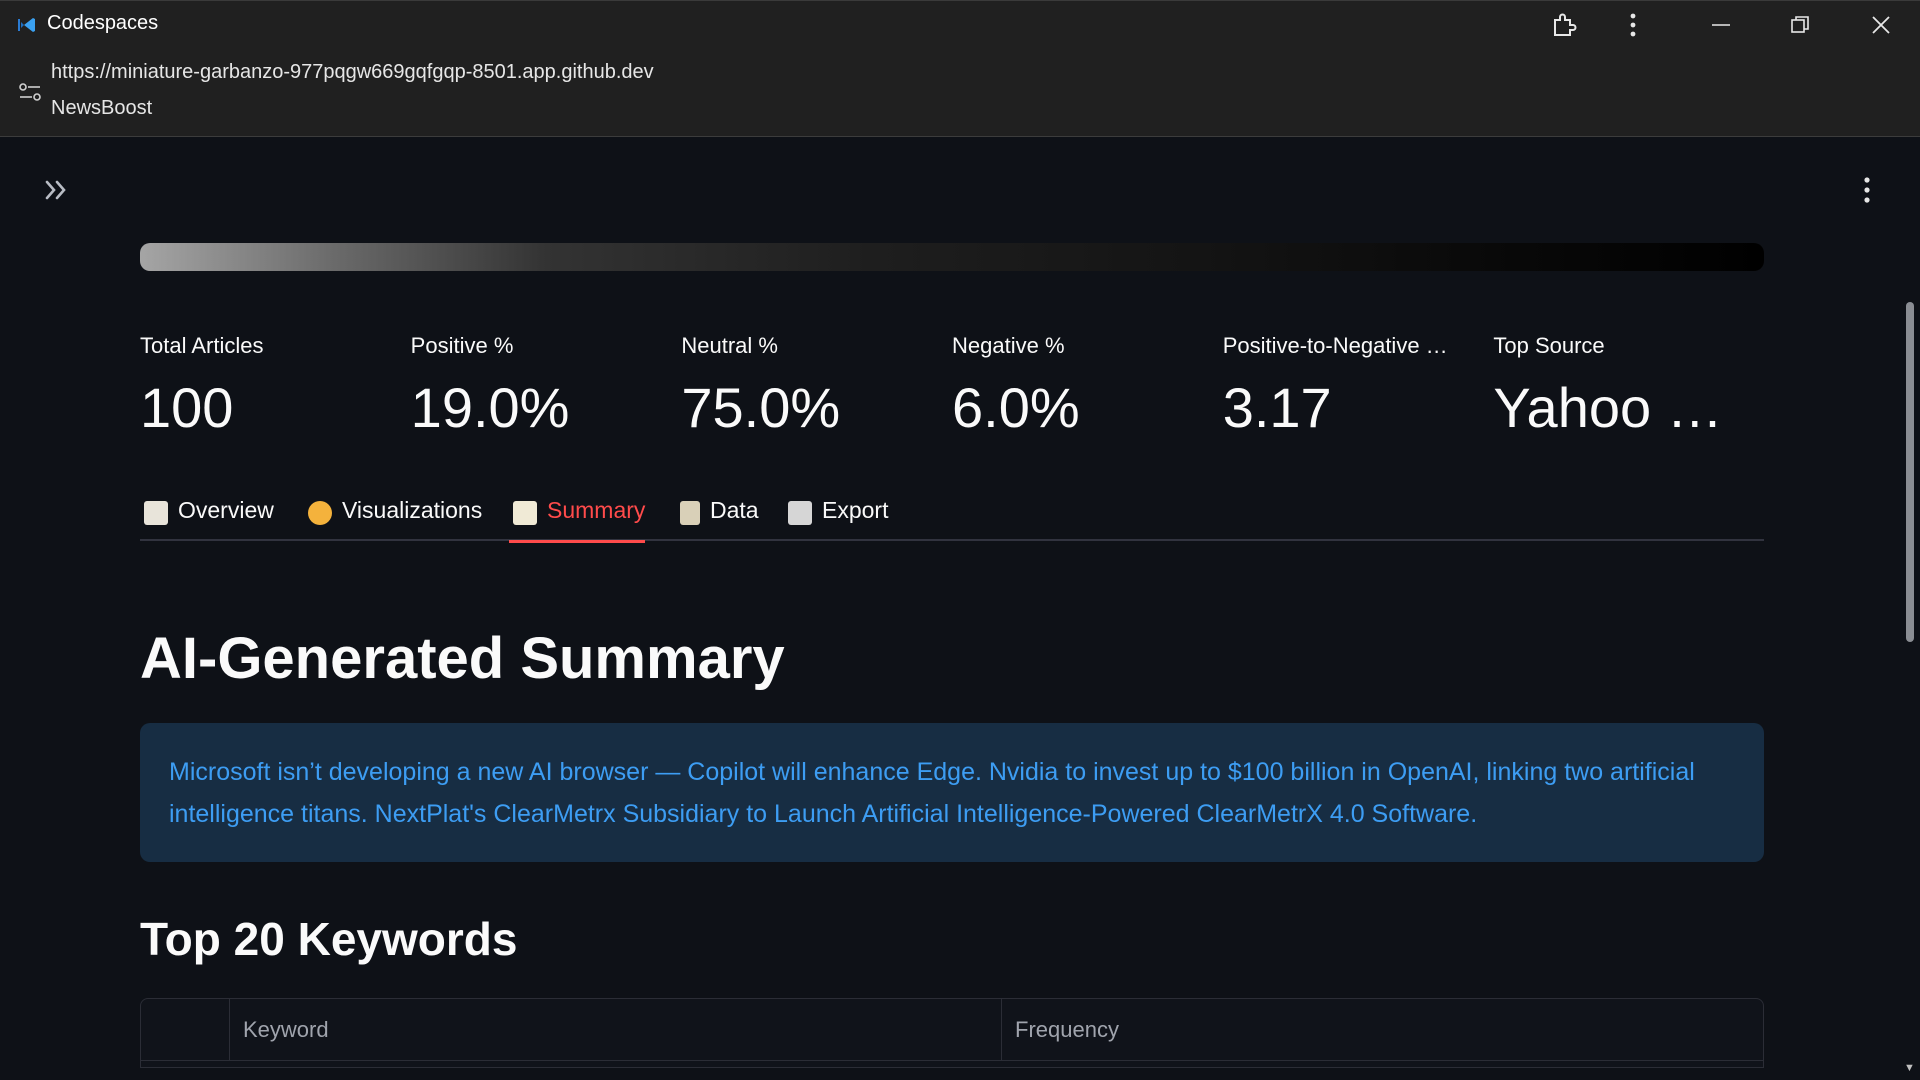 The image size is (1920, 1080). What do you see at coordinates (1342, 345) in the screenshot?
I see `metric-label: Positive-to-Negative Ratio` at bounding box center [1342, 345].